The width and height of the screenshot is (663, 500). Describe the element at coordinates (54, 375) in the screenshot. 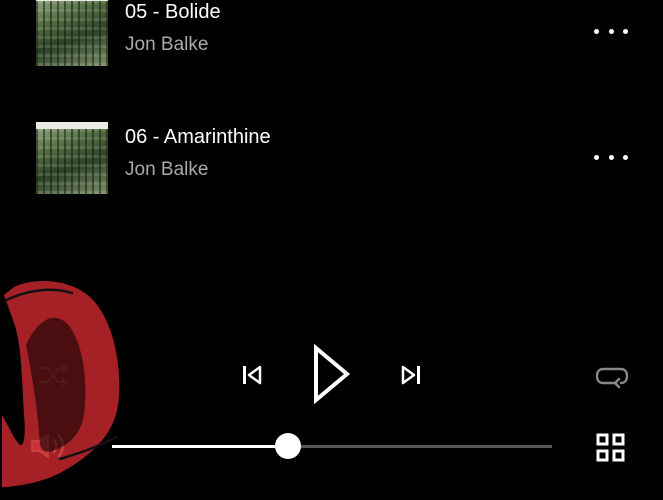

I see `shuffle-icon` at that location.